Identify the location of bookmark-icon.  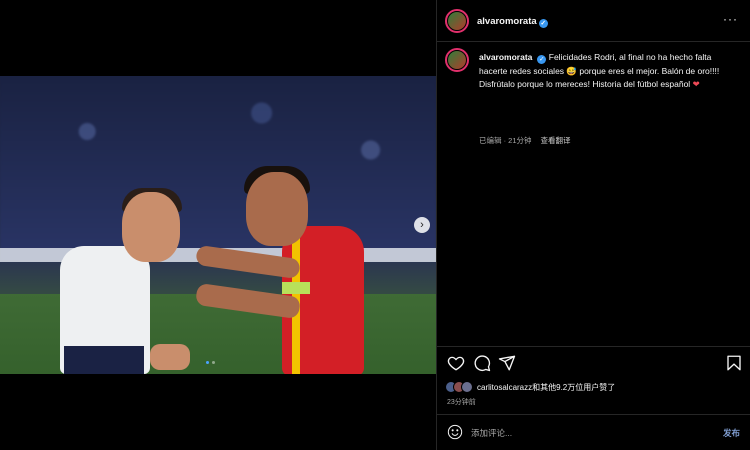
(734, 363).